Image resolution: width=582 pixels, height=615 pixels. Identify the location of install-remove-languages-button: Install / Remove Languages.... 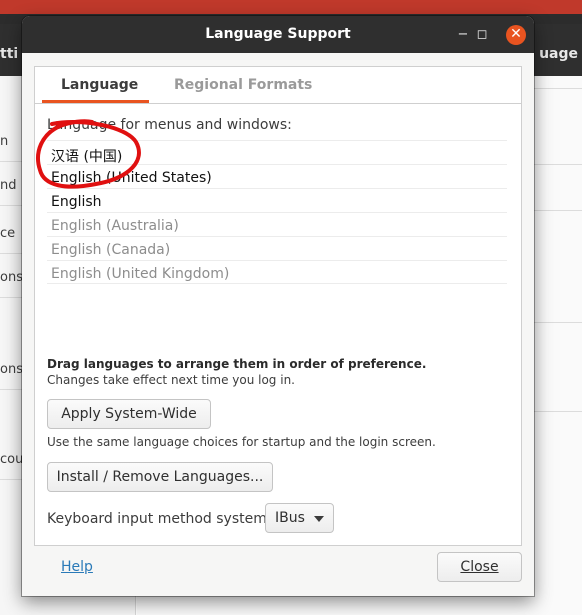
(160, 477).